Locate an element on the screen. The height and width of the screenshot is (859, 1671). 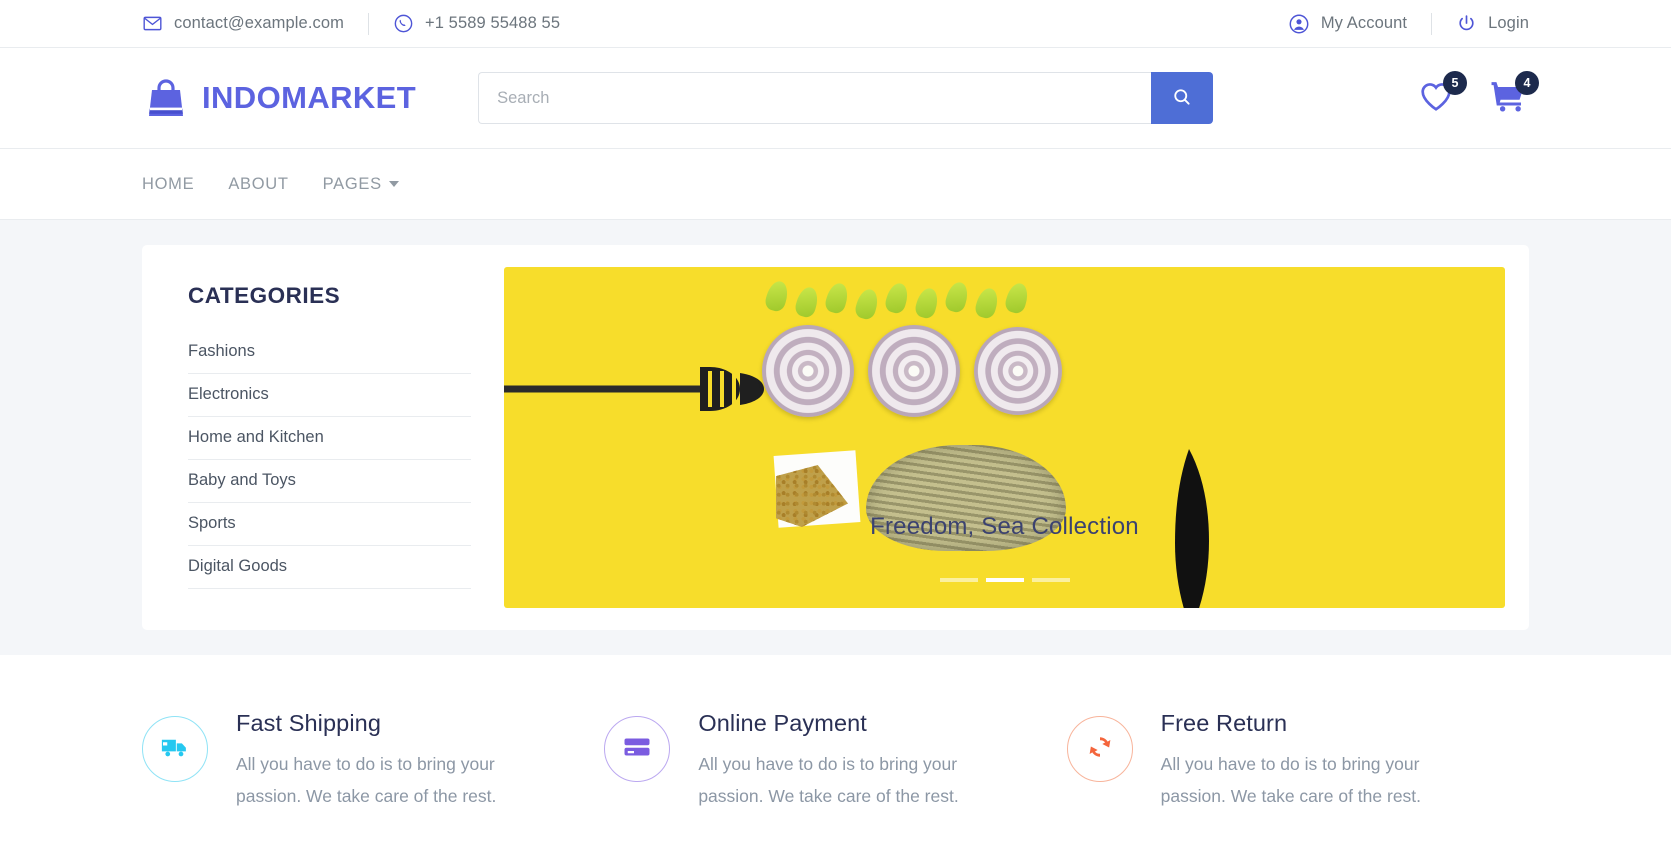
nav-item-home: HOME is located at coordinates (168, 184).